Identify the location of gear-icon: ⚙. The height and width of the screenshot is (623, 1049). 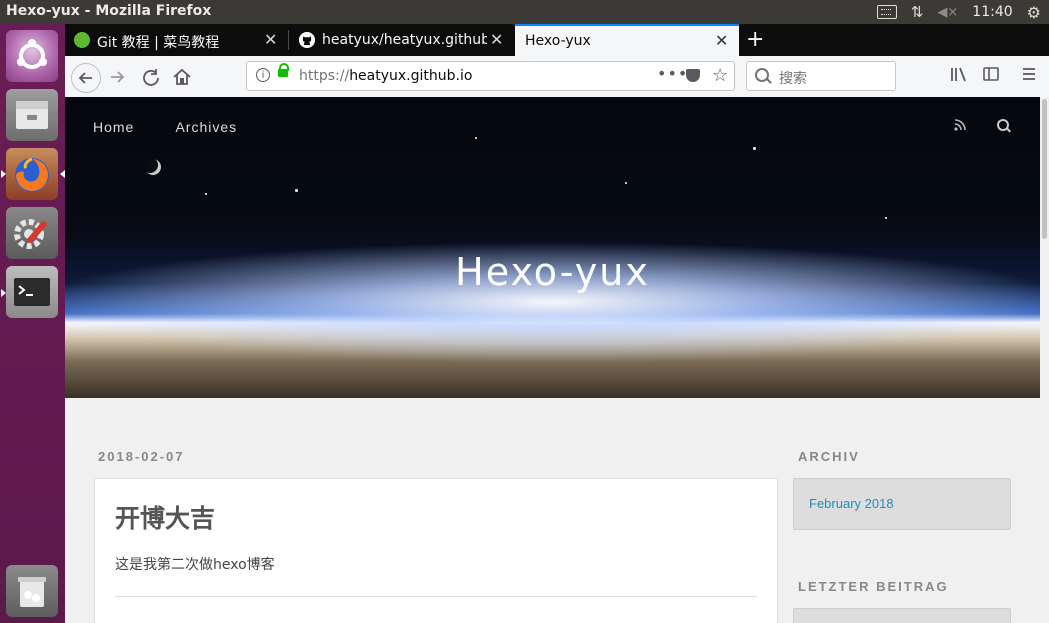
(1034, 12).